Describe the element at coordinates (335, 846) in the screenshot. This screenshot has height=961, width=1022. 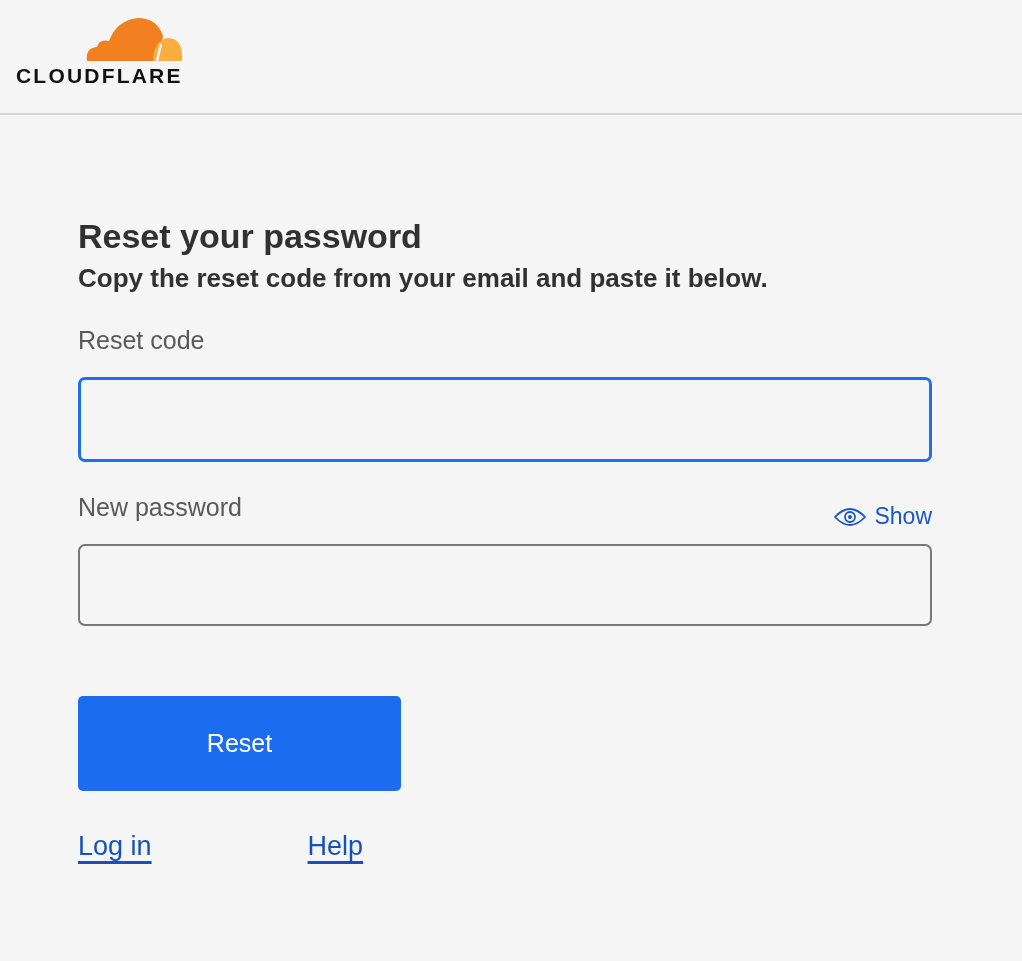
I see `text-link: Help` at that location.